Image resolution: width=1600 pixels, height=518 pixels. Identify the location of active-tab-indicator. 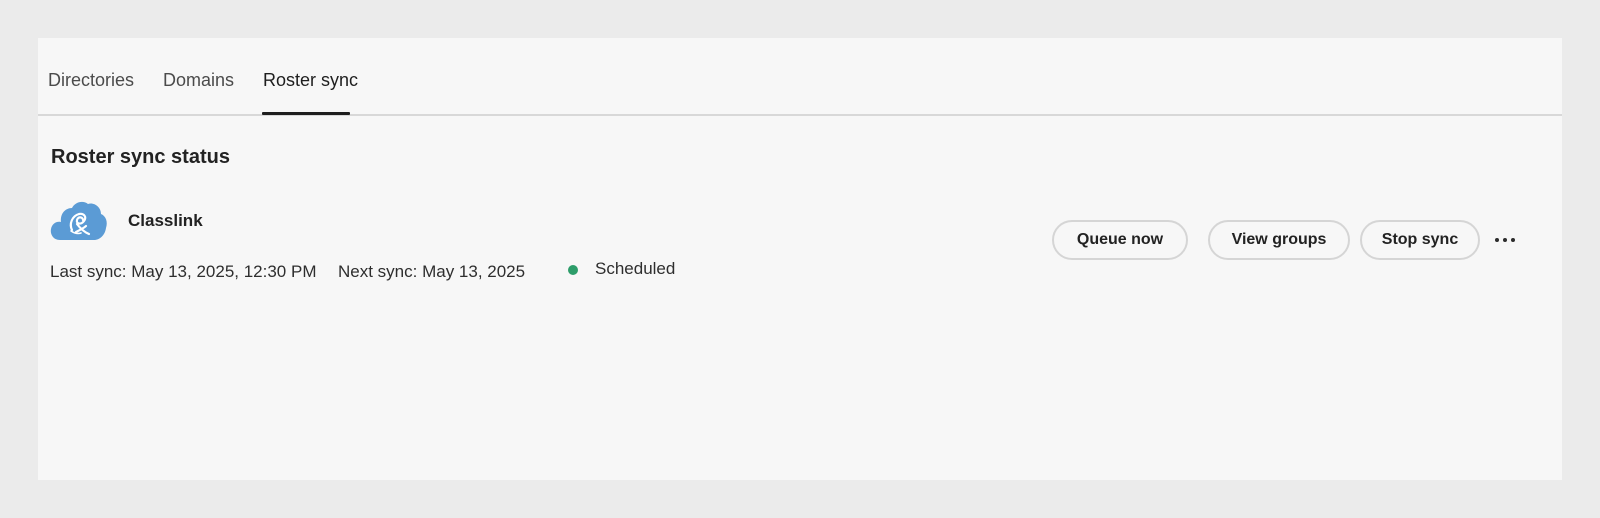
(306, 113).